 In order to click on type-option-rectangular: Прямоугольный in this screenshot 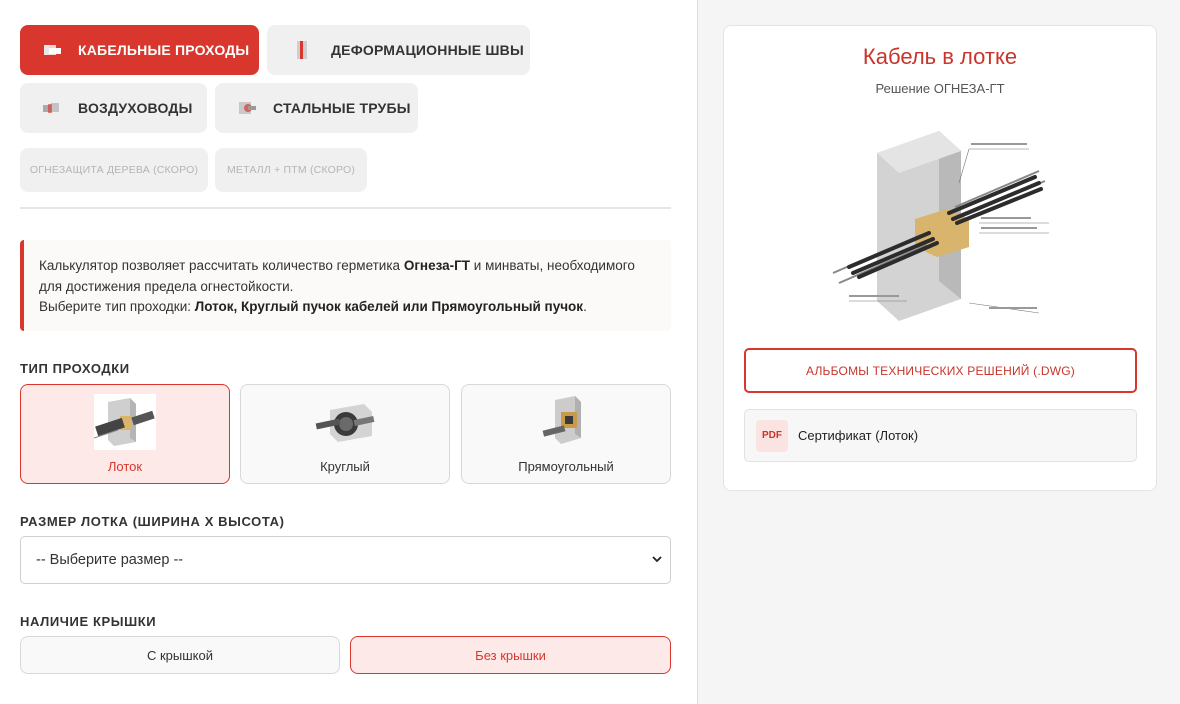, I will do `click(566, 434)`.